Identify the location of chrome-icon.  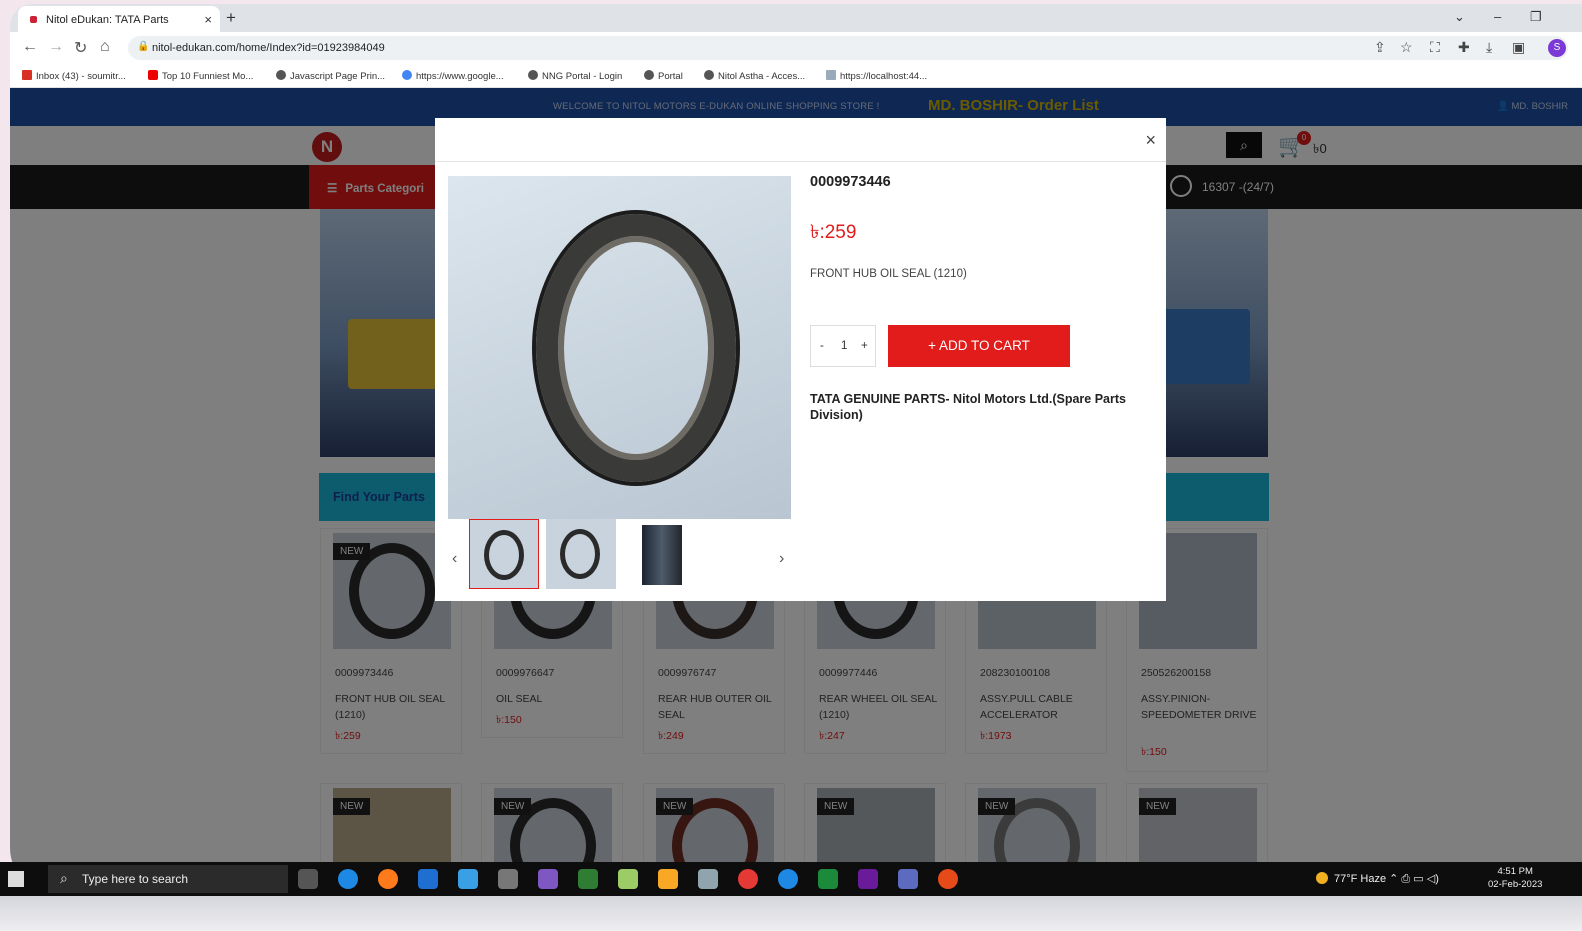
(748, 879).